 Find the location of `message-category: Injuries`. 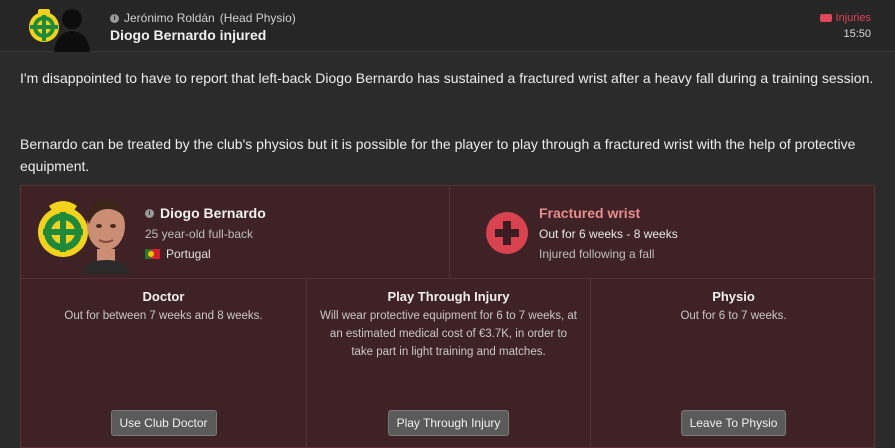

message-category: Injuries is located at coordinates (845, 18).